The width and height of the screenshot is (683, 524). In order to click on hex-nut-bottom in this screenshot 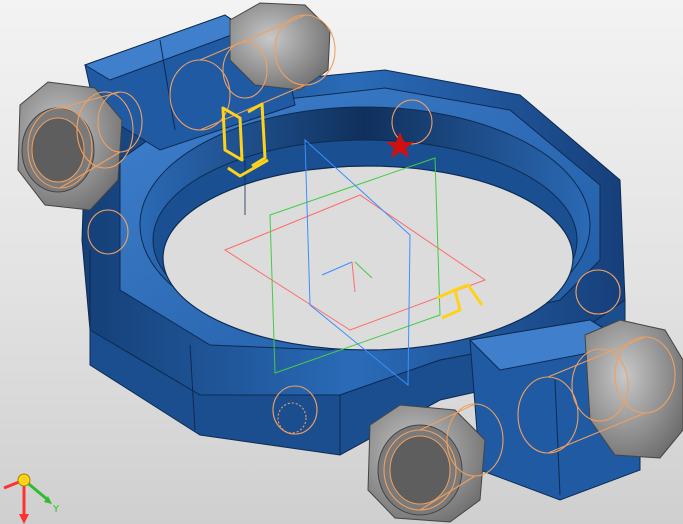, I will do `click(426, 463)`.